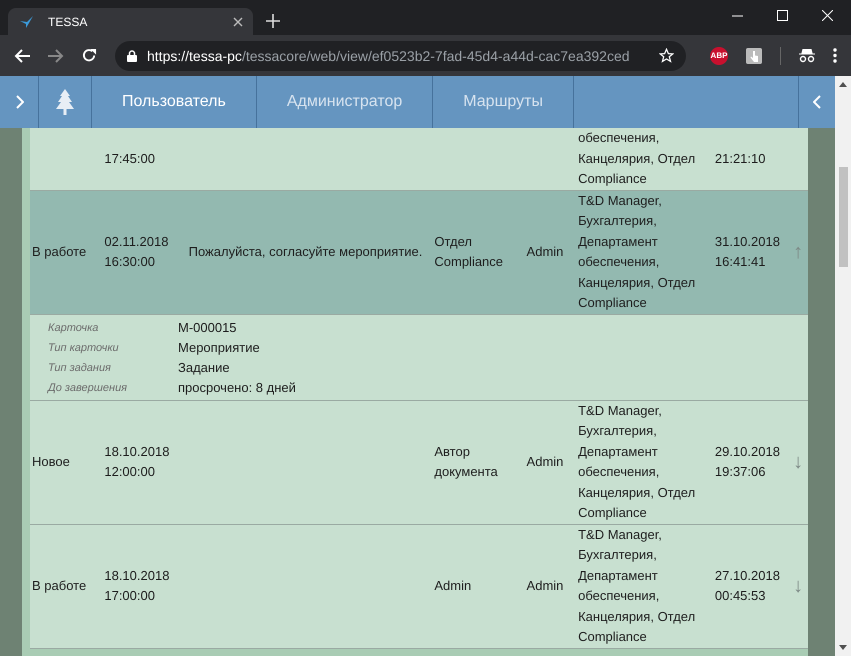 The height and width of the screenshot is (656, 851). Describe the element at coordinates (843, 366) in the screenshot. I see `scrollbar` at that location.